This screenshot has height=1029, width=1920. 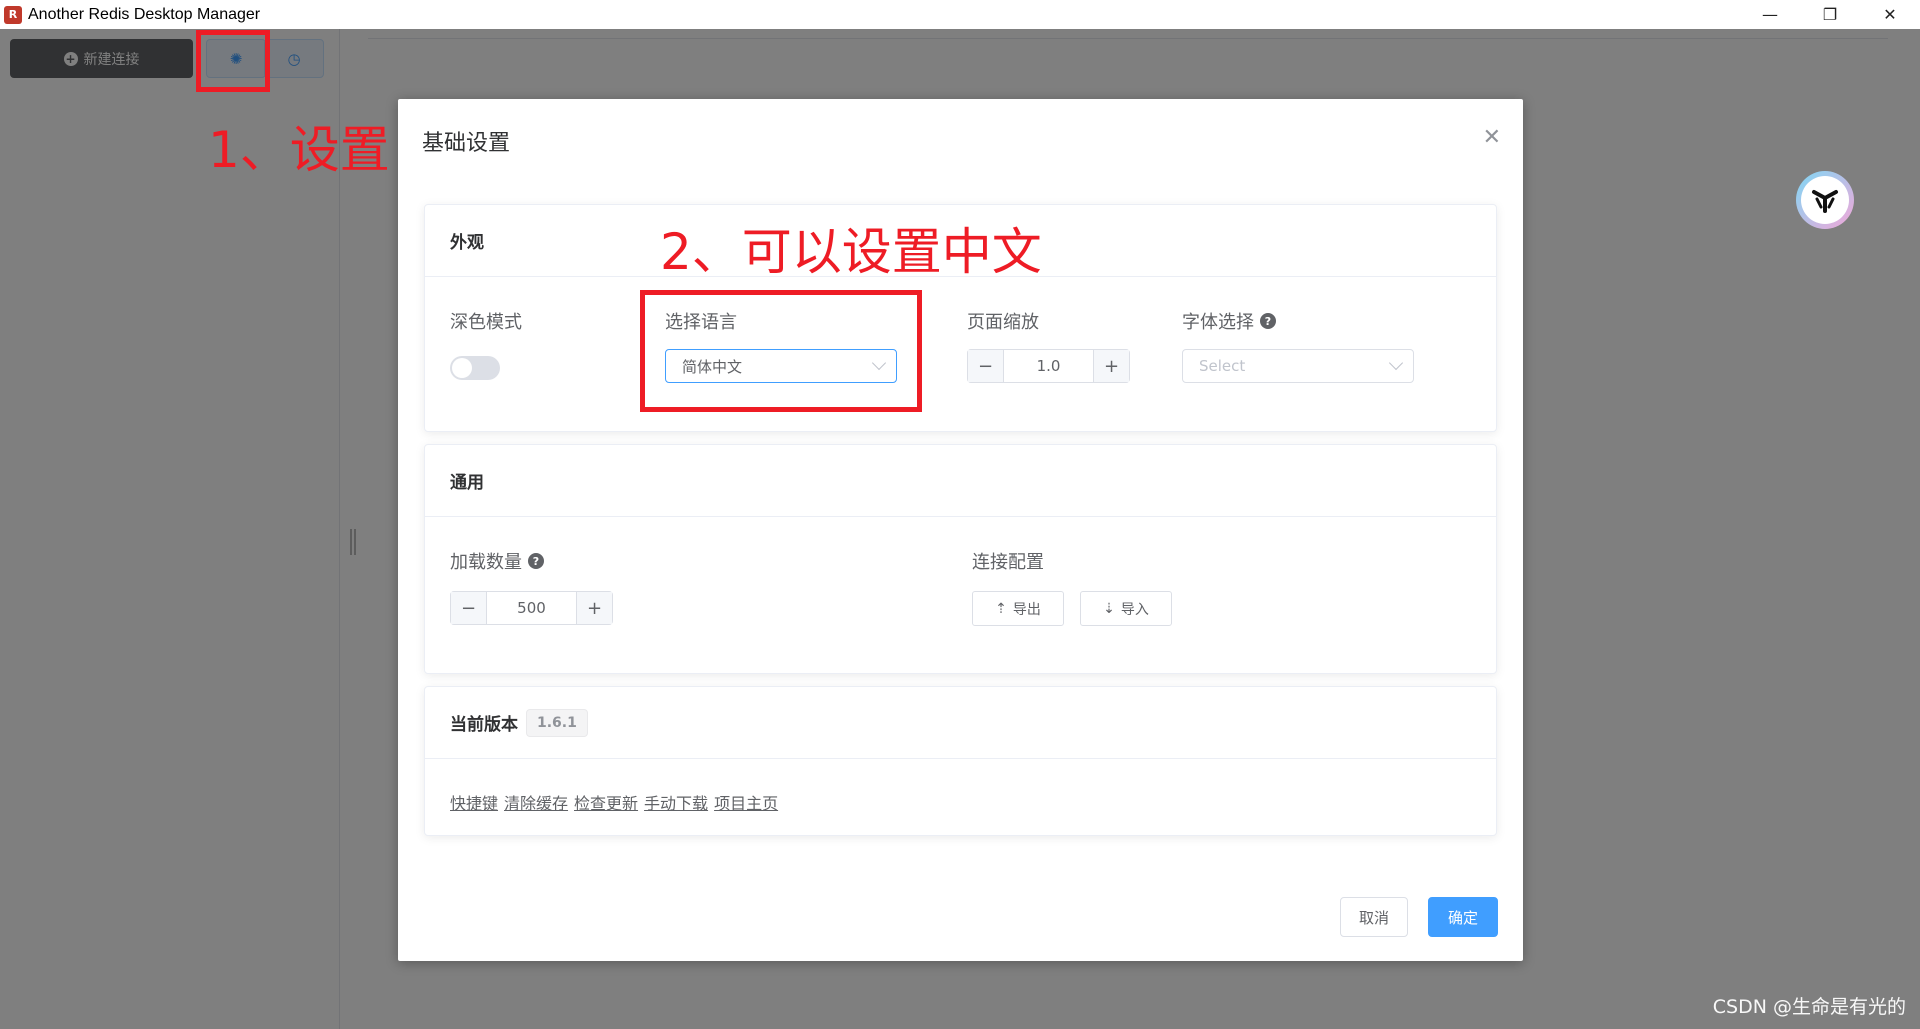 I want to click on zoom-label: 页面缩放, so click(x=1003, y=321).